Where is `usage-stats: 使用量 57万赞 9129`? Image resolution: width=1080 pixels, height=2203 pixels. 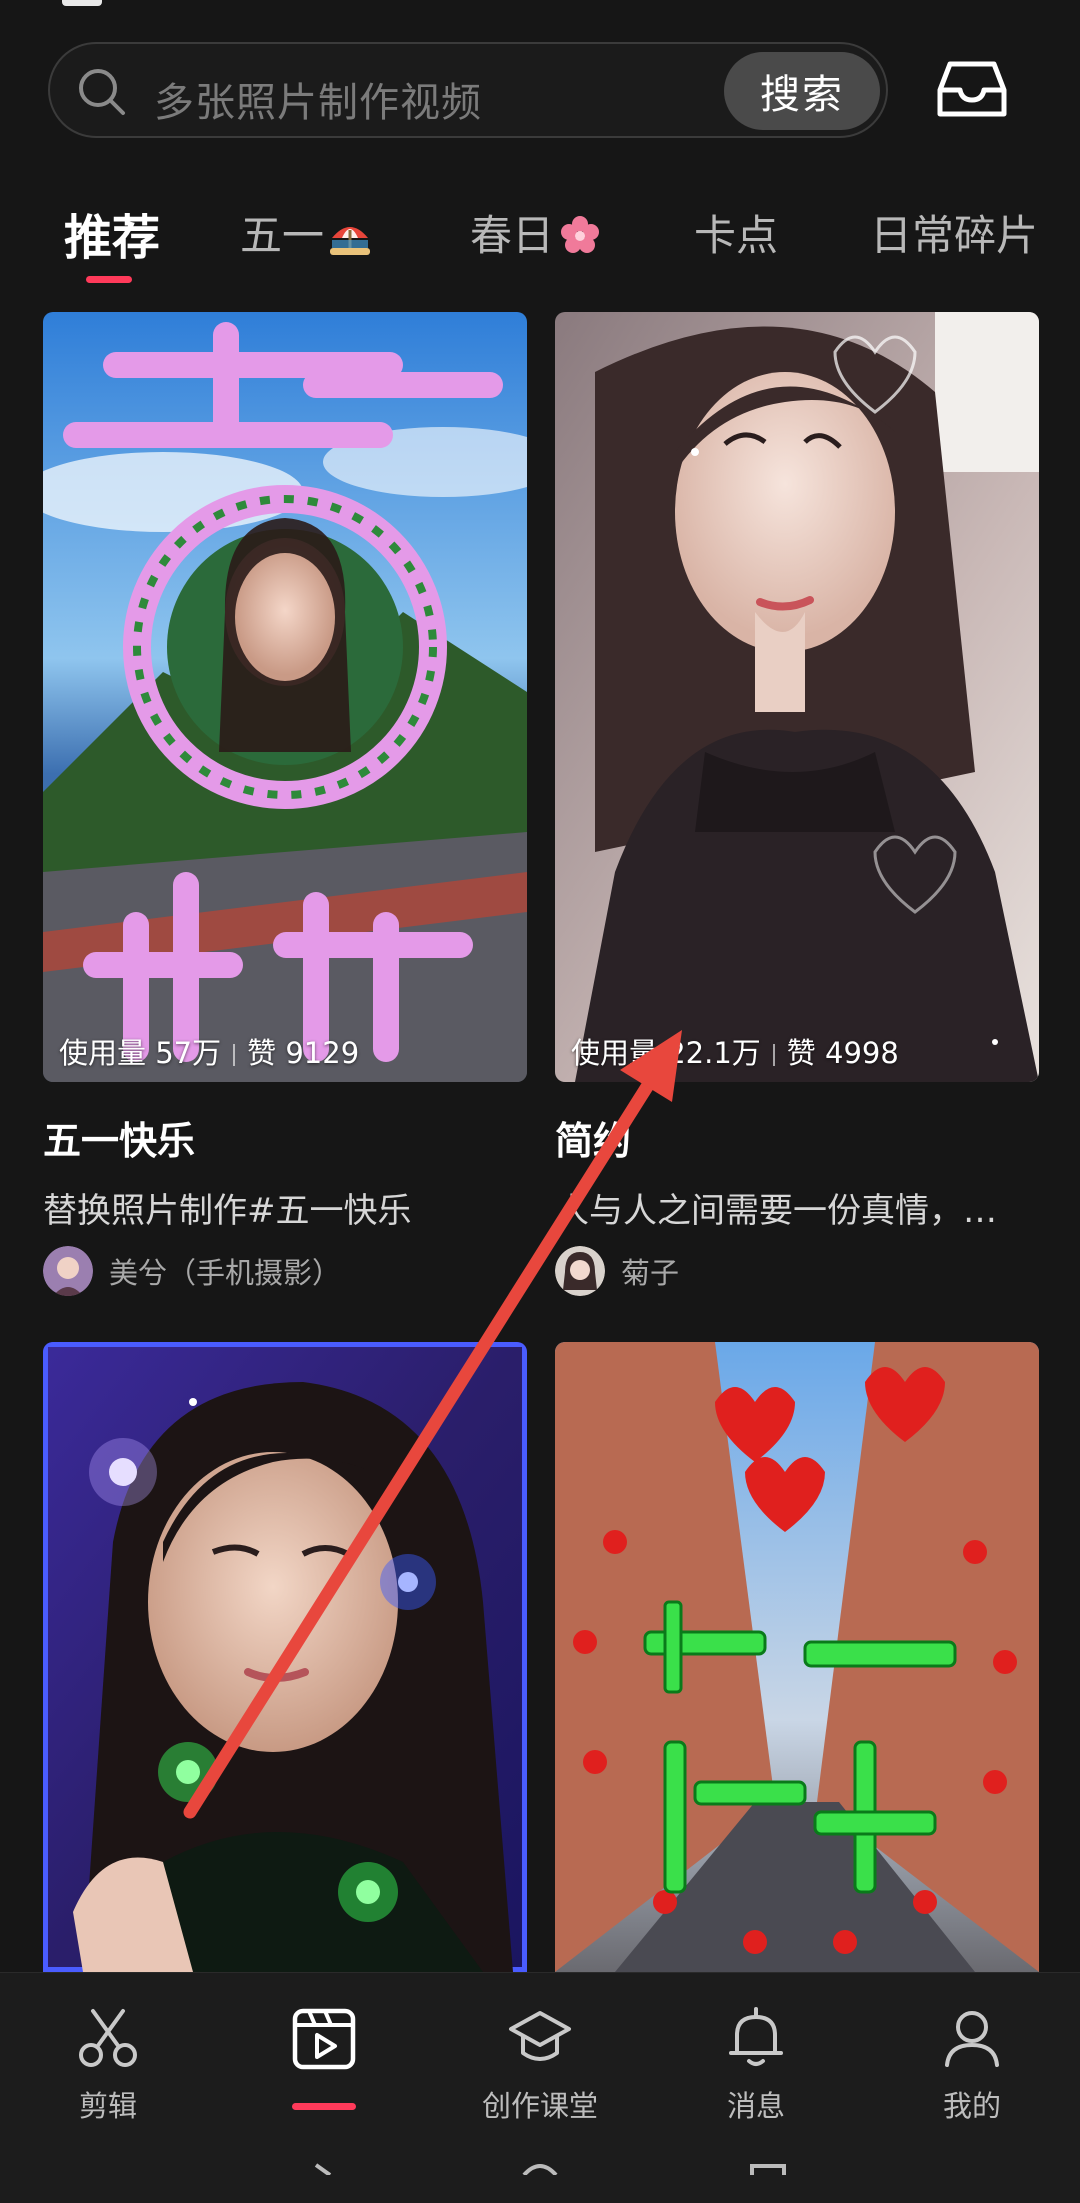 usage-stats: 使用量 57万赞 9129 is located at coordinates (209, 1051).